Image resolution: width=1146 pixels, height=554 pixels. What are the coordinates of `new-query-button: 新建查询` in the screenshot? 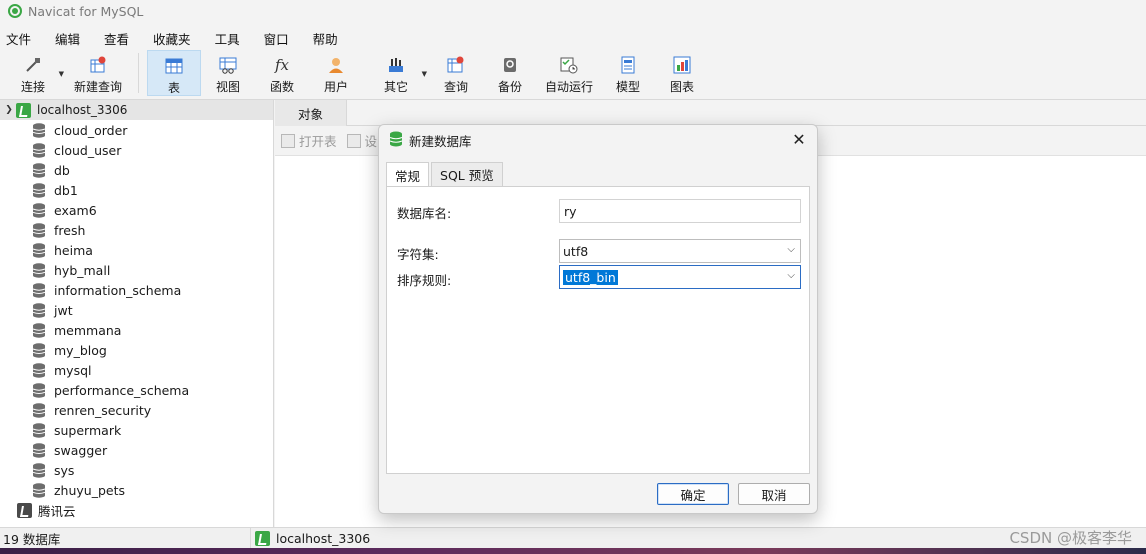 It's located at (98, 73).